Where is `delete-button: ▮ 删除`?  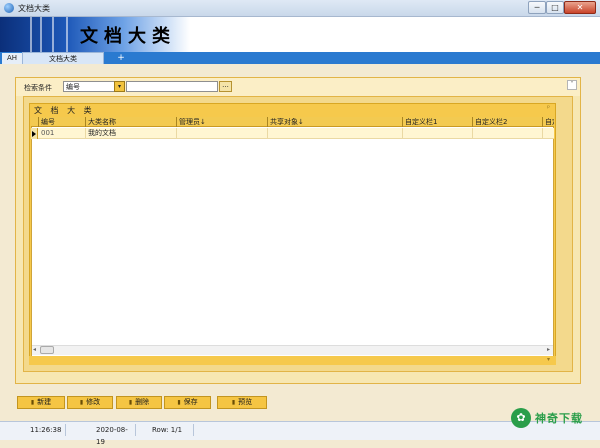
delete-button: ▮ 删除 is located at coordinates (139, 402).